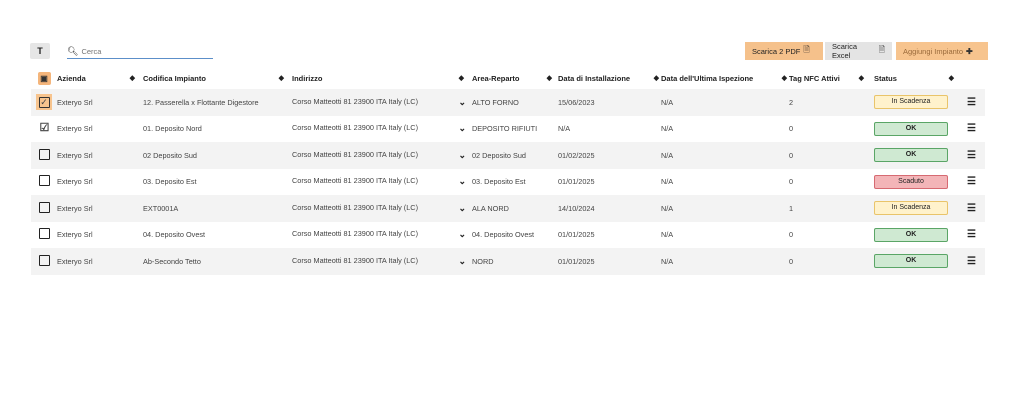 This screenshot has height=401, width=1024. I want to click on cell-status: In Scadenza, so click(916, 208).